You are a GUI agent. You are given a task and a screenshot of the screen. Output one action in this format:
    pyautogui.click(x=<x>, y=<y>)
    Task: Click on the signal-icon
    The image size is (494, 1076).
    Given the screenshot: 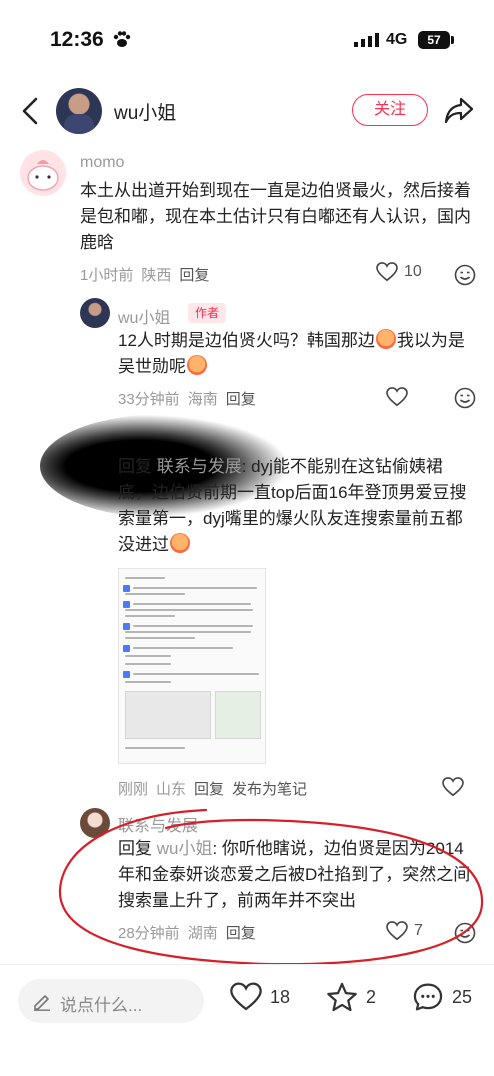 What is the action you would take?
    pyautogui.click(x=366, y=40)
    